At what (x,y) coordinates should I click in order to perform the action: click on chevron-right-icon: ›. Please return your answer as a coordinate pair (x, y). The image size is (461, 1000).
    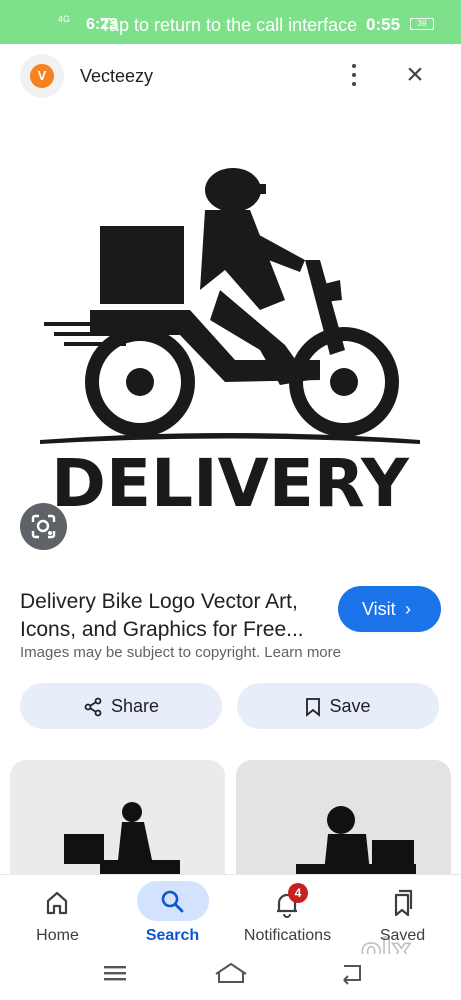
    Looking at the image, I should click on (408, 609).